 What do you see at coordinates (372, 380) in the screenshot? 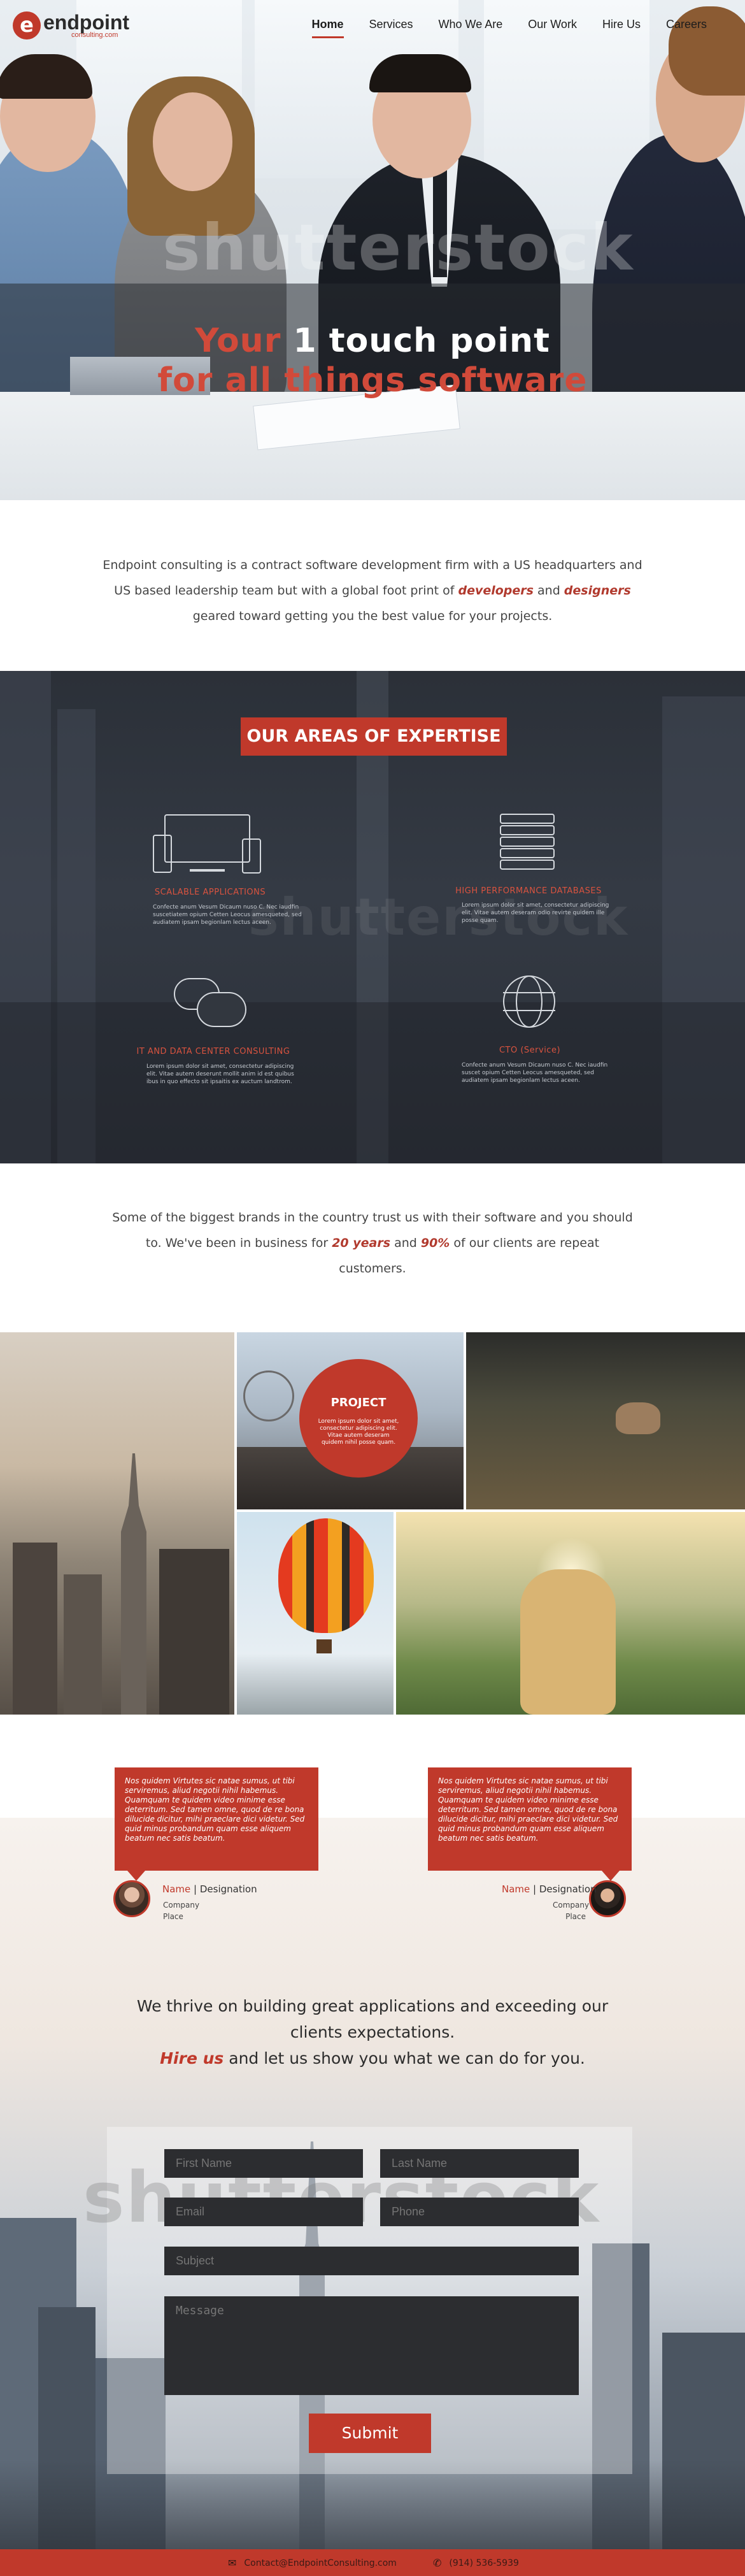
I see `hero-title-line2: for all things software` at bounding box center [372, 380].